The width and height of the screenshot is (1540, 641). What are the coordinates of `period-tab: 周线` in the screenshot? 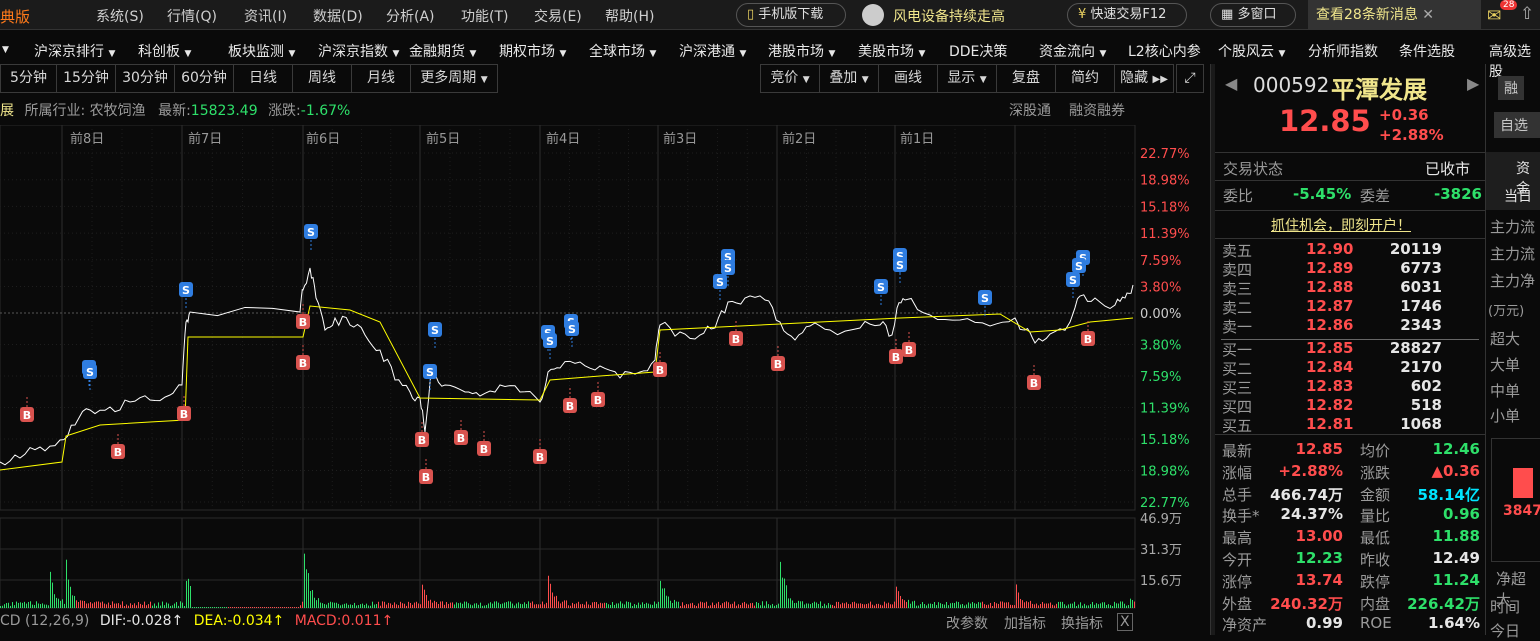 It's located at (322, 78).